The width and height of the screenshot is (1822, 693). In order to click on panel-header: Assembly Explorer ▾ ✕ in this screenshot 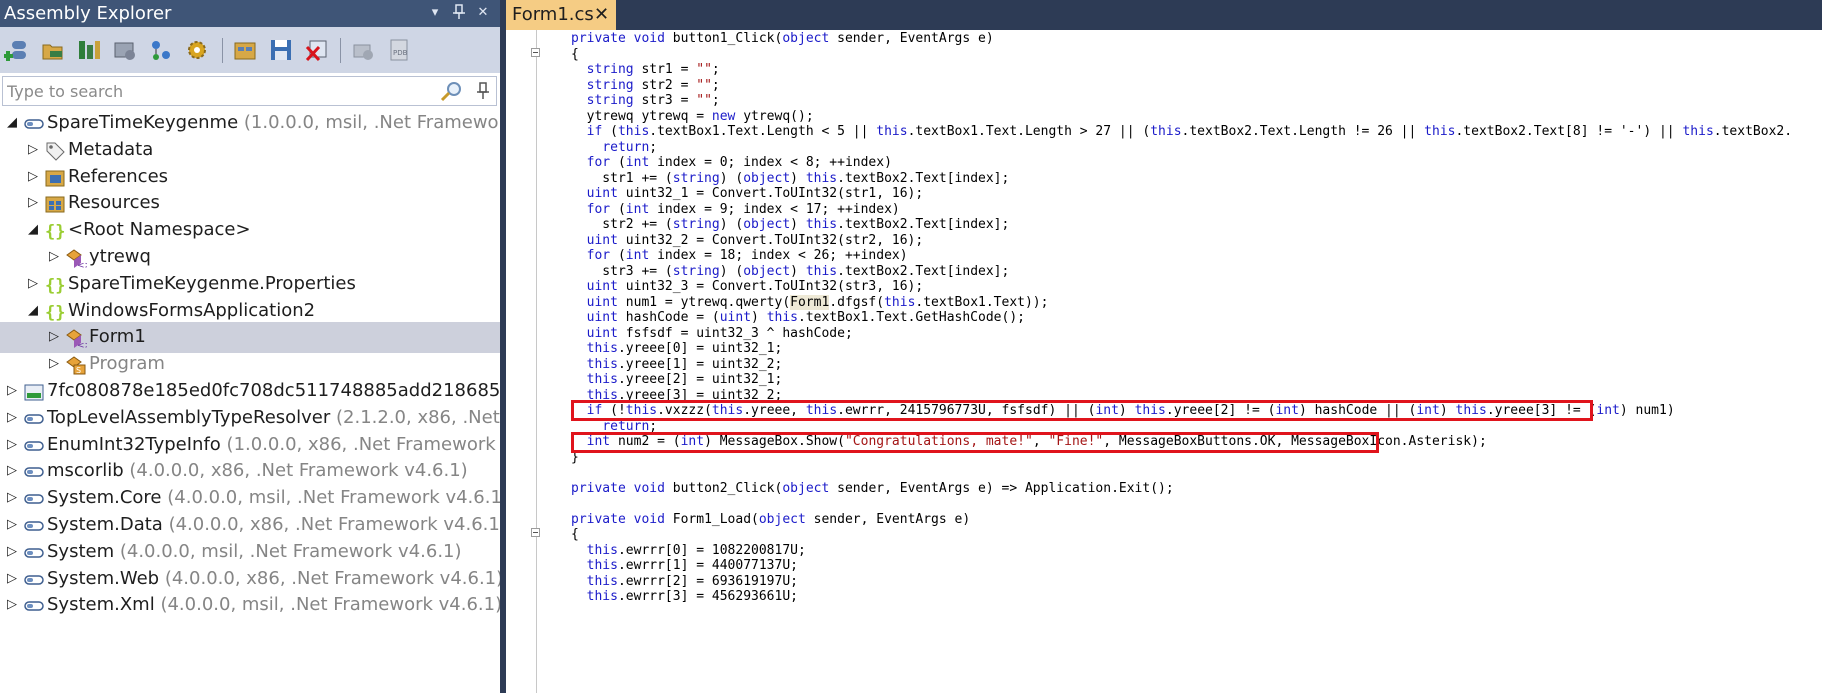, I will do `click(250, 13)`.